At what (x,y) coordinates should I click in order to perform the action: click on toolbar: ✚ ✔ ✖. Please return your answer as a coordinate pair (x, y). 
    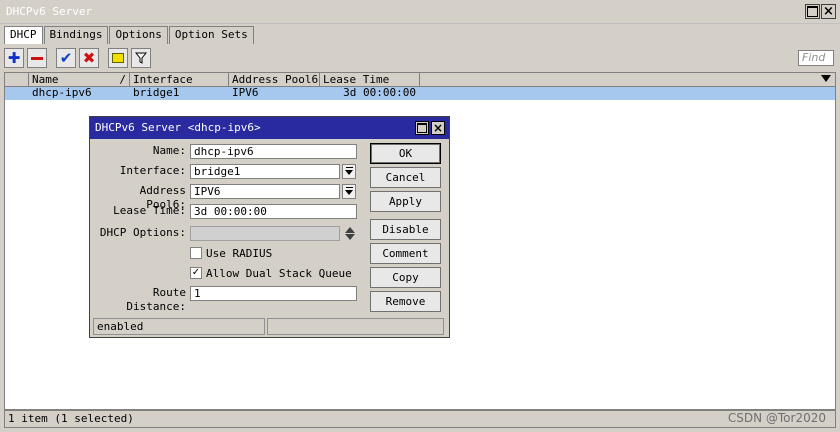
    Looking at the image, I should click on (79, 59).